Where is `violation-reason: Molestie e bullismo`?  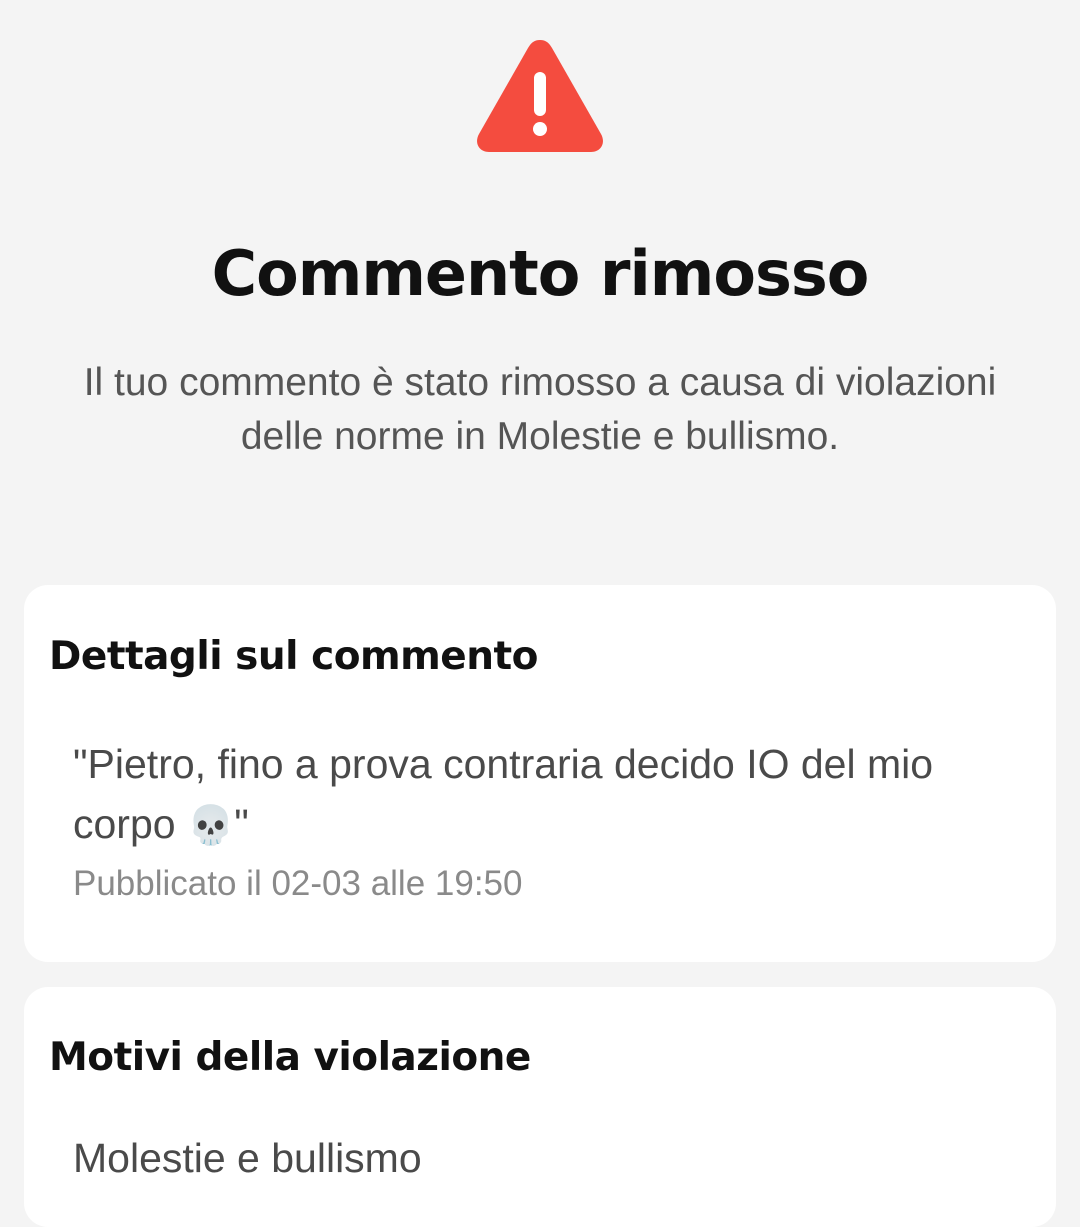 violation-reason: Molestie e bullismo is located at coordinates (247, 1158).